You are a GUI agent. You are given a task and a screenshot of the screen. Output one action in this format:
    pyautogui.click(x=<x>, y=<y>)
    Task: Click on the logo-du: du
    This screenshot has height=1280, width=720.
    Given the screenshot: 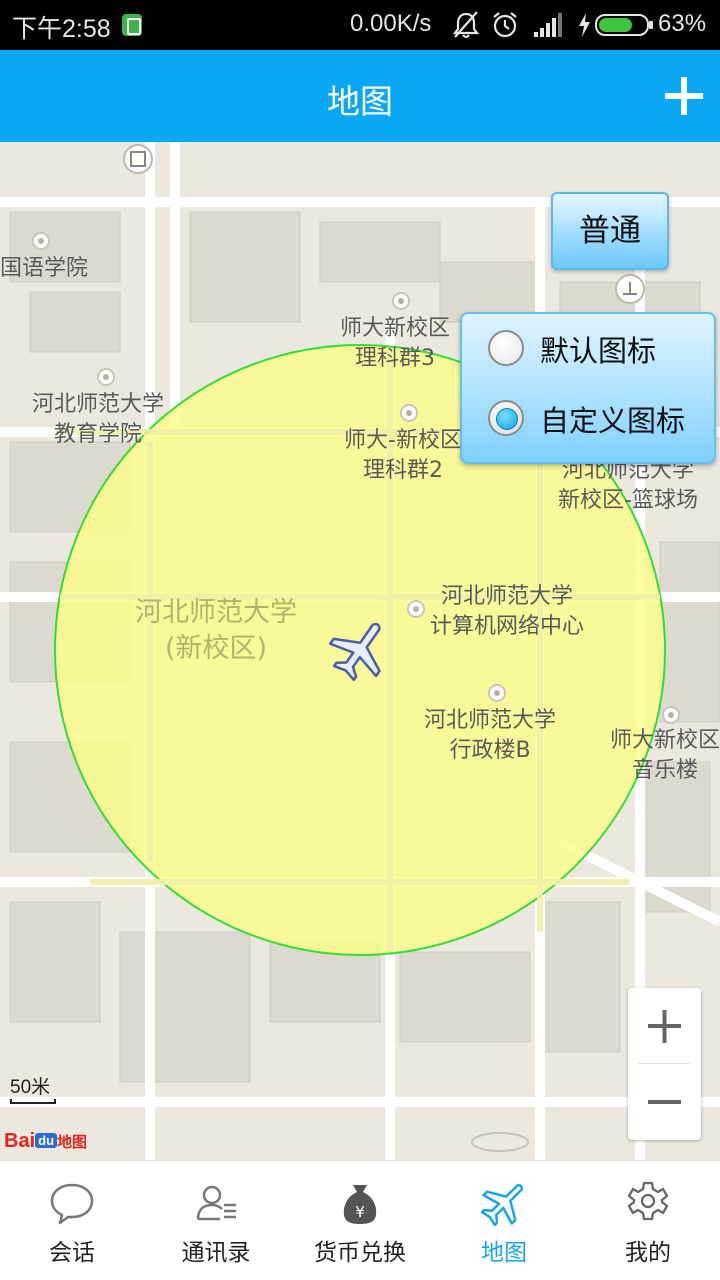 What is the action you would take?
    pyautogui.click(x=46, y=1140)
    